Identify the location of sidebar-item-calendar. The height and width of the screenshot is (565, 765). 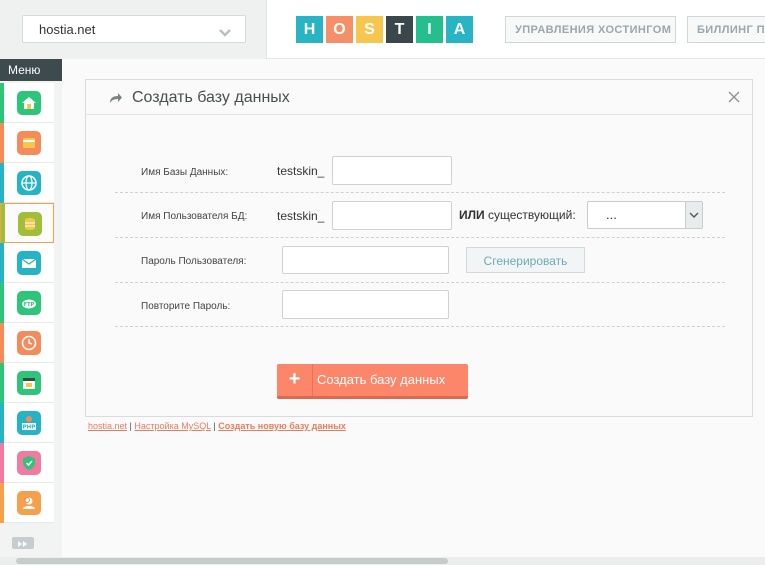
(27, 383).